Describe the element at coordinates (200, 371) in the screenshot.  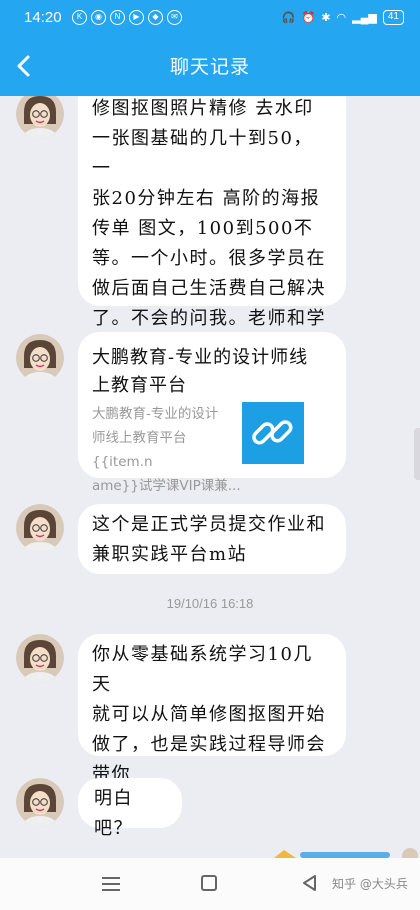
I see `link-card-title: 大鹏教育-专业的设计师线 上教育平台` at that location.